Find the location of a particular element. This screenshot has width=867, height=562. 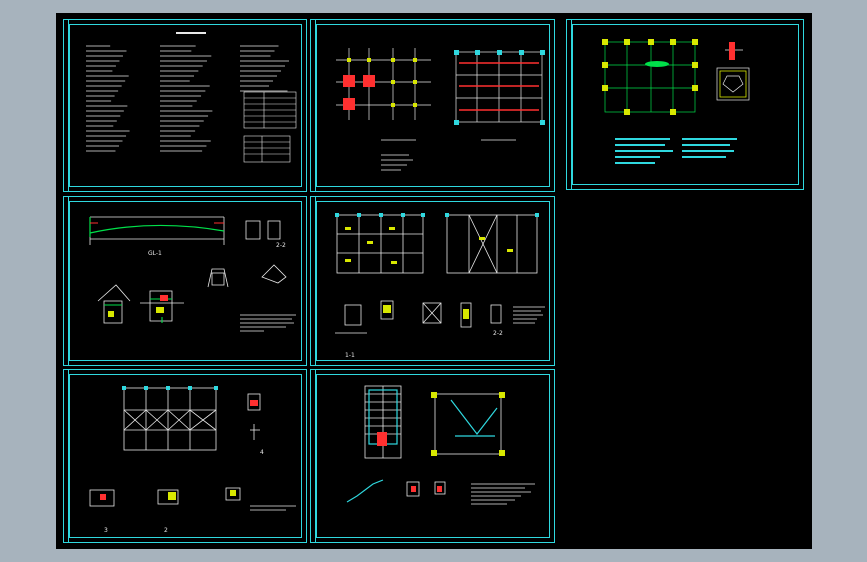

sheet-foundation-plan is located at coordinates (432, 105).